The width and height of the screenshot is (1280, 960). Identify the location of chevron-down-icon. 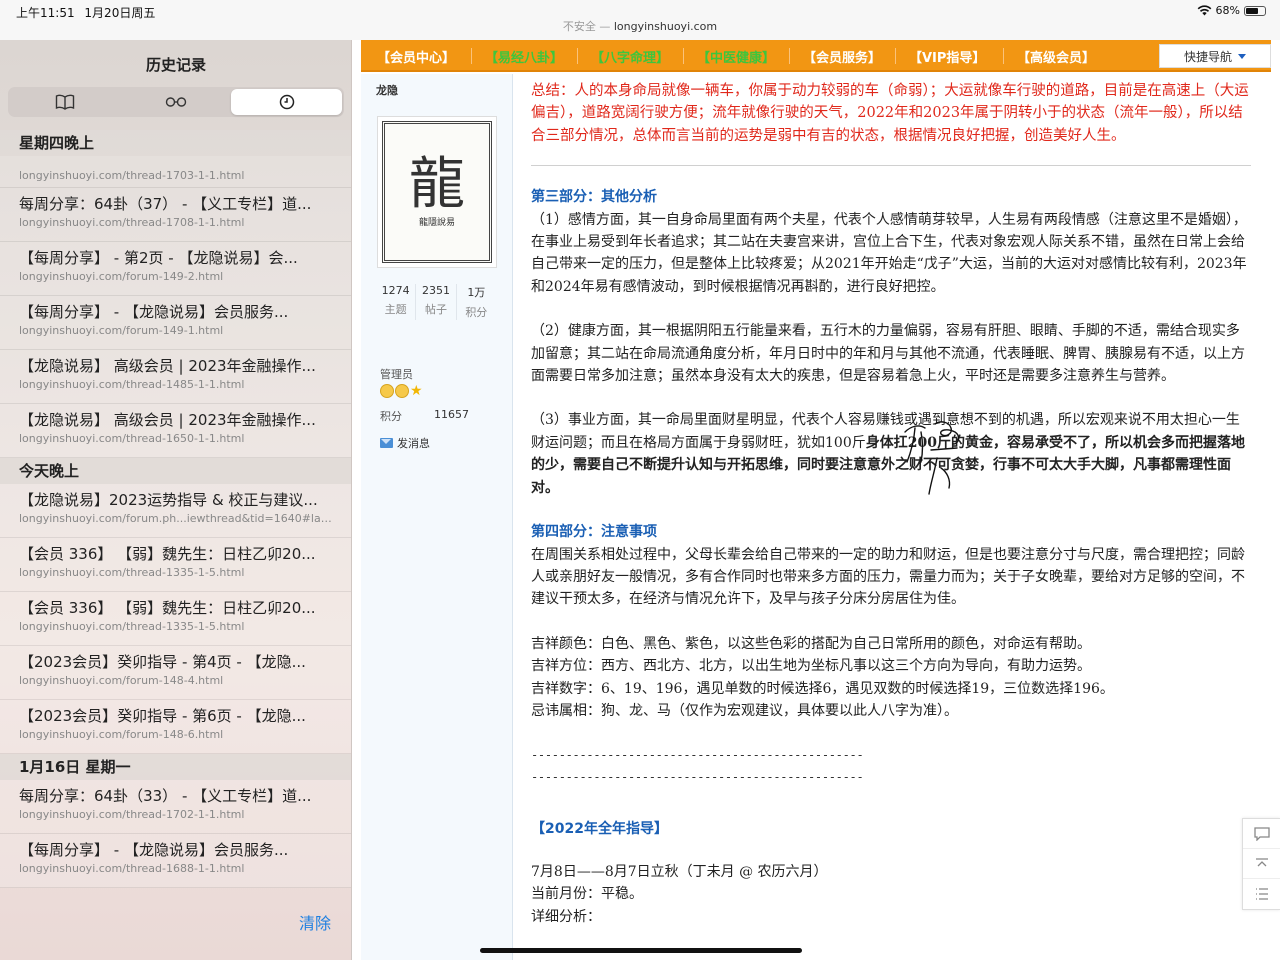
(1242, 56).